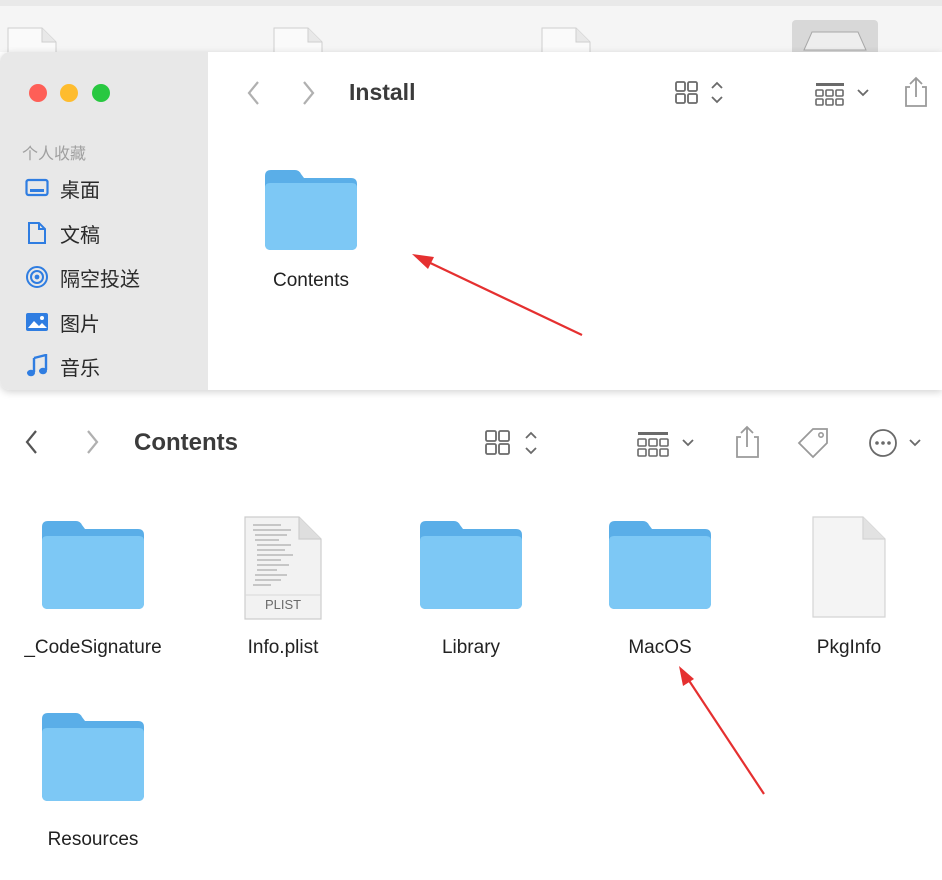 This screenshot has width=942, height=880. Describe the element at coordinates (849, 647) in the screenshot. I see `file-name: PkgInfo` at that location.